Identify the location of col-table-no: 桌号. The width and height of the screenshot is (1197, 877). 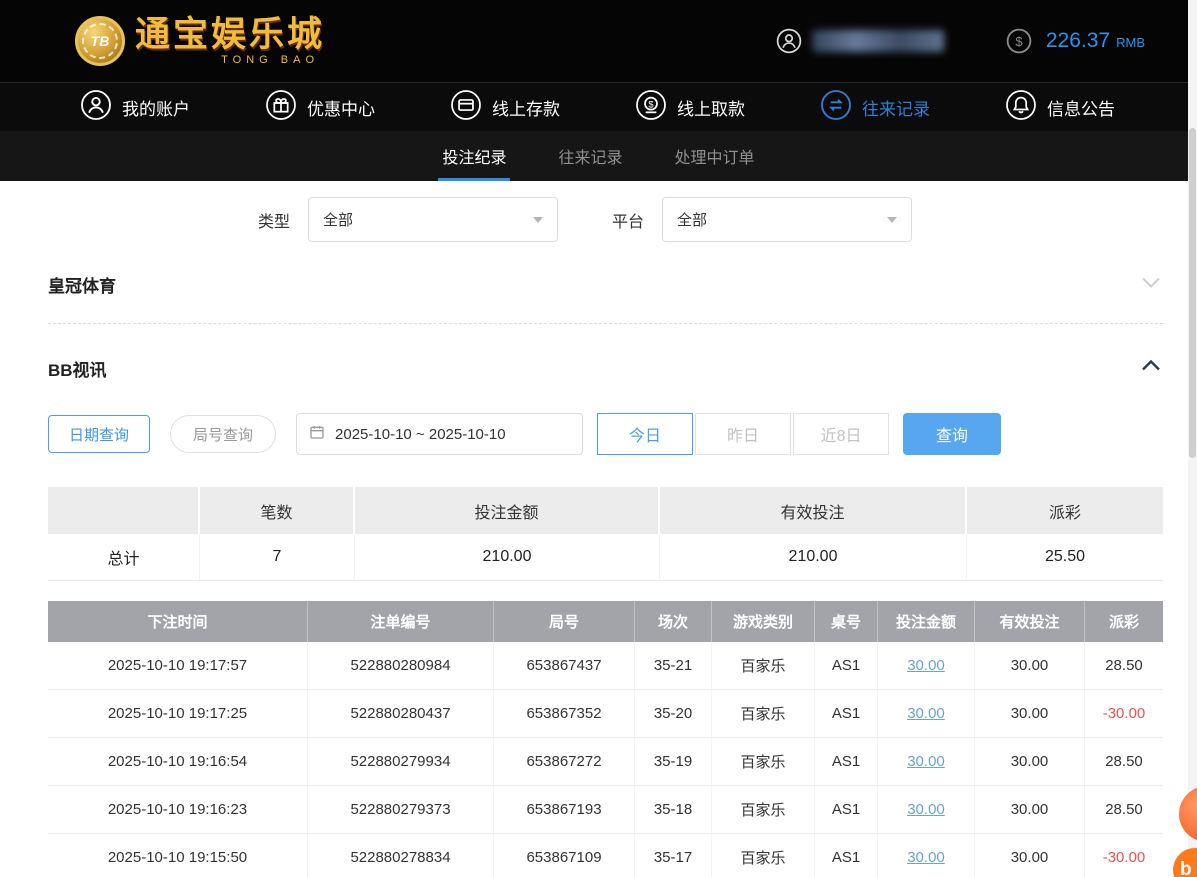
(846, 621).